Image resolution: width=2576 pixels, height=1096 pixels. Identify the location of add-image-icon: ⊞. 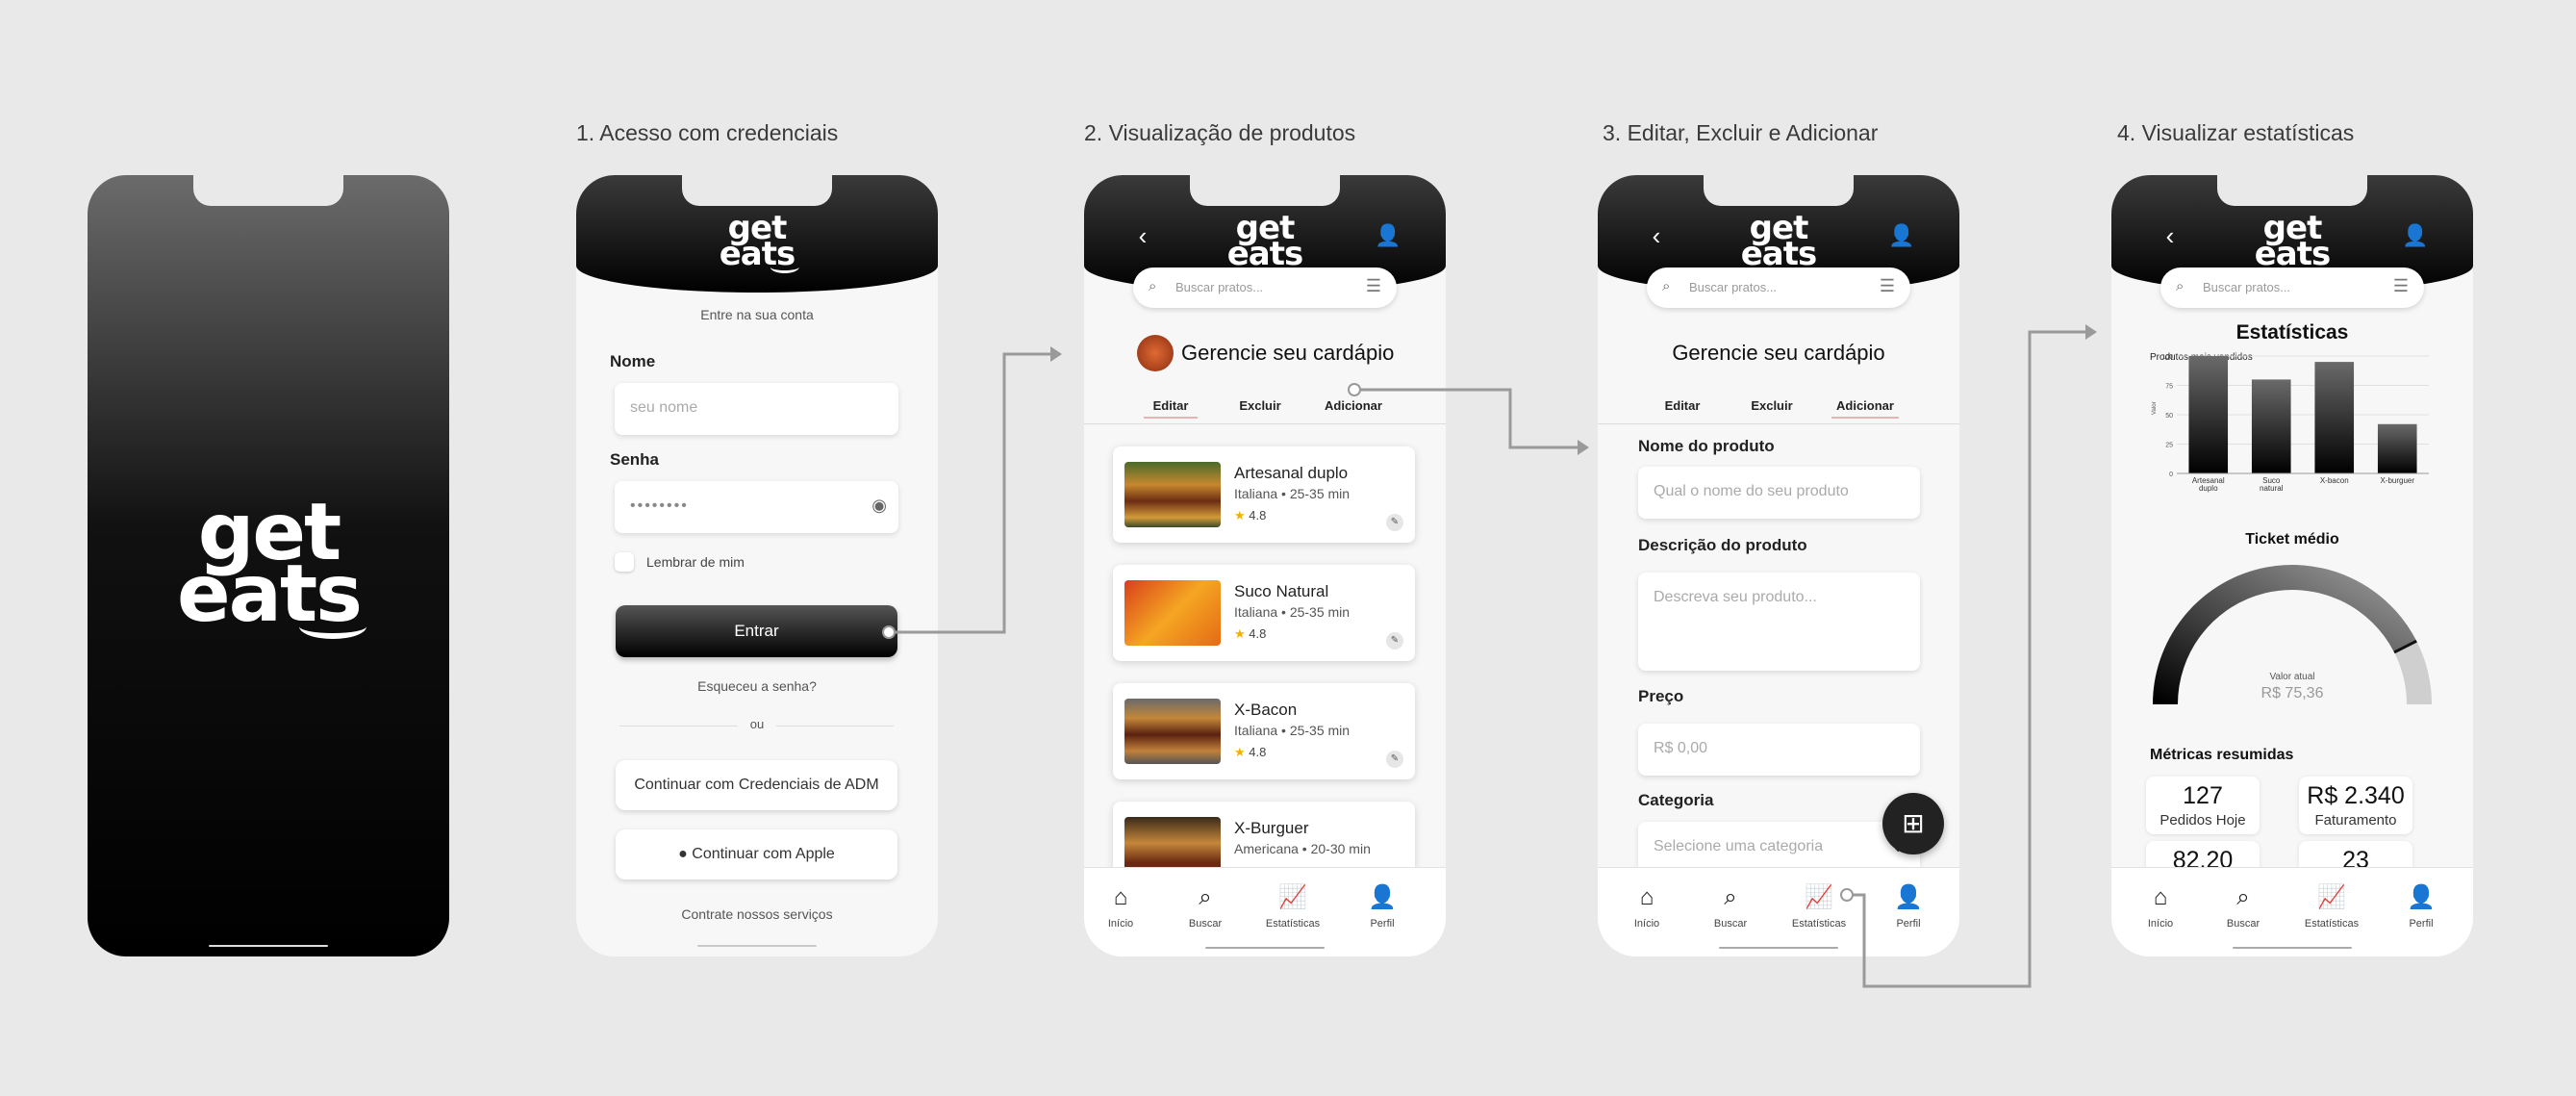
(1913, 823).